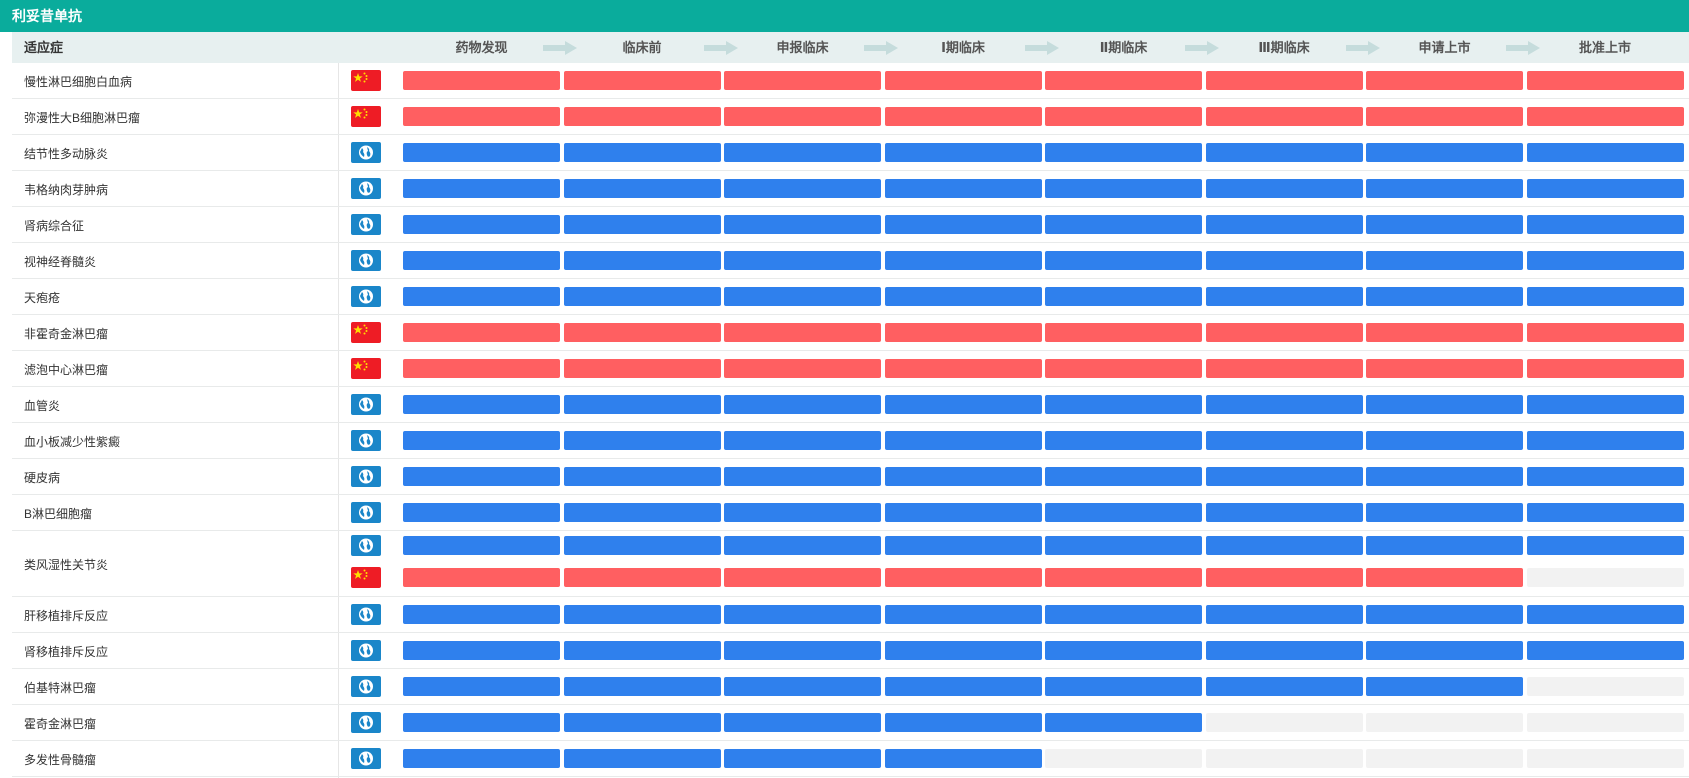  Describe the element at coordinates (850, 651) in the screenshot. I see `table-row: 肾移植排斥反应` at that location.